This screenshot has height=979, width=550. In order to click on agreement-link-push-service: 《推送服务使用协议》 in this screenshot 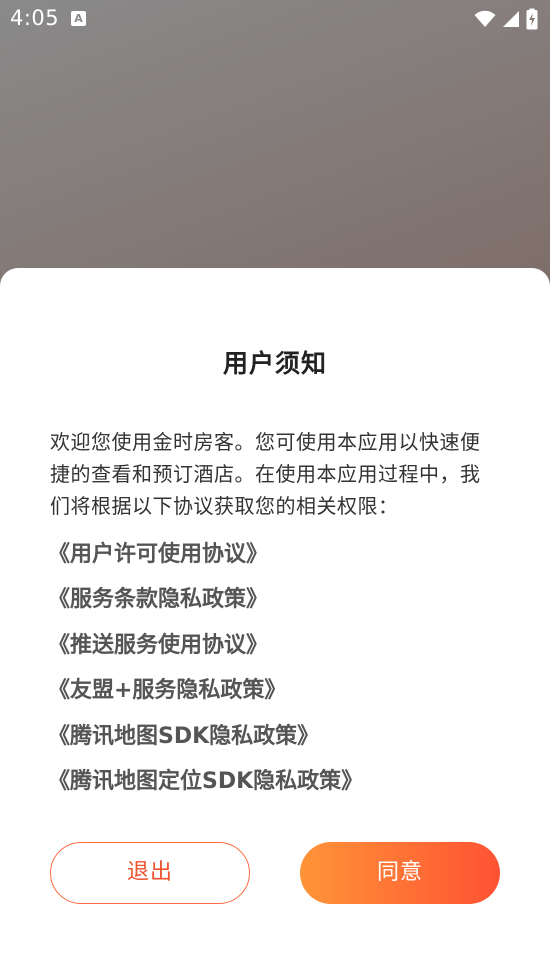, I will do `click(283, 645)`.